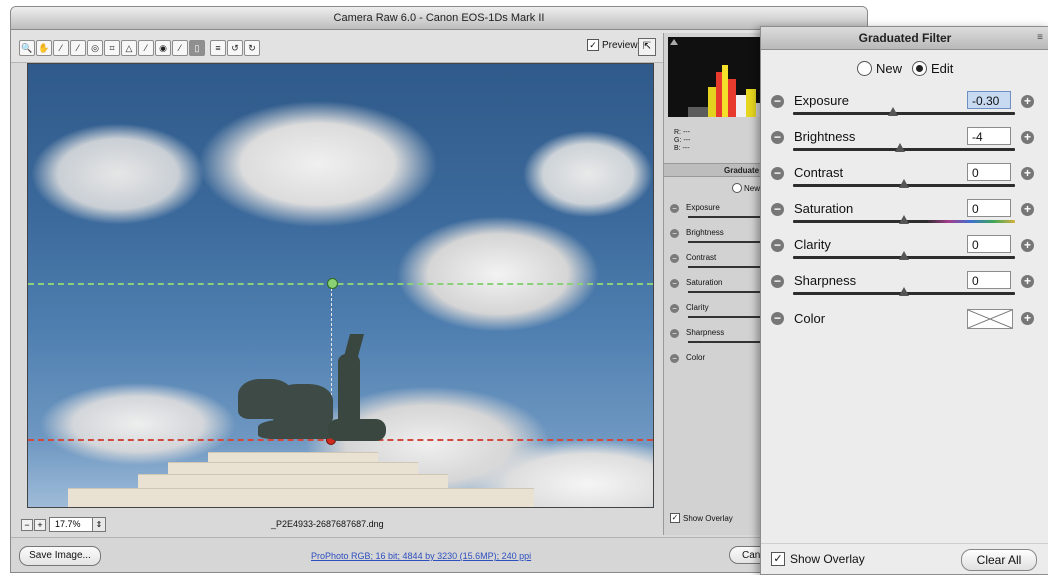  What do you see at coordinates (892, 111) in the screenshot?
I see `exposure-slider-thumb` at bounding box center [892, 111].